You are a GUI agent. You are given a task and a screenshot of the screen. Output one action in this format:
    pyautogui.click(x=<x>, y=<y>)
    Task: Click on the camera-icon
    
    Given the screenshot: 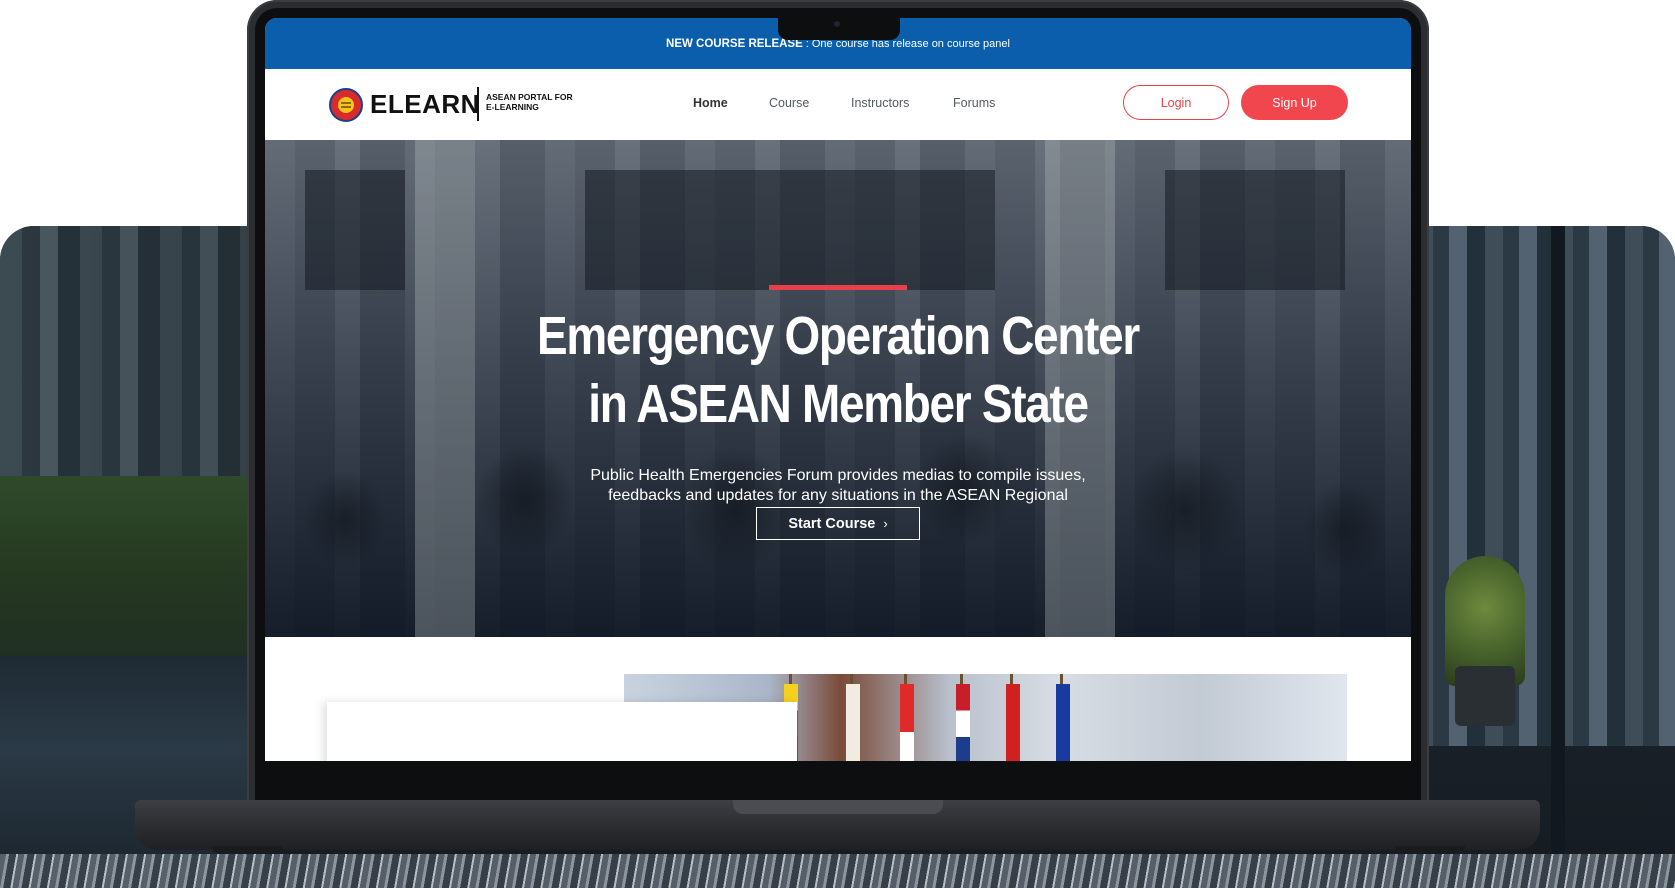 What is the action you would take?
    pyautogui.click(x=837, y=24)
    